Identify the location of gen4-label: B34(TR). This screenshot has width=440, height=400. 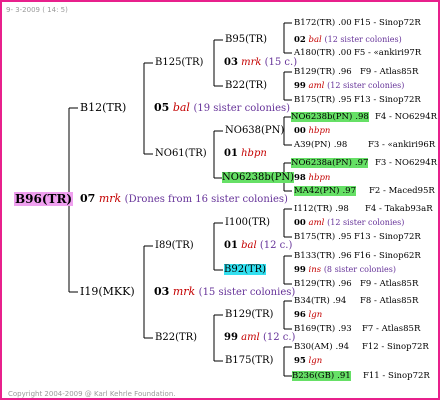
(312, 301).